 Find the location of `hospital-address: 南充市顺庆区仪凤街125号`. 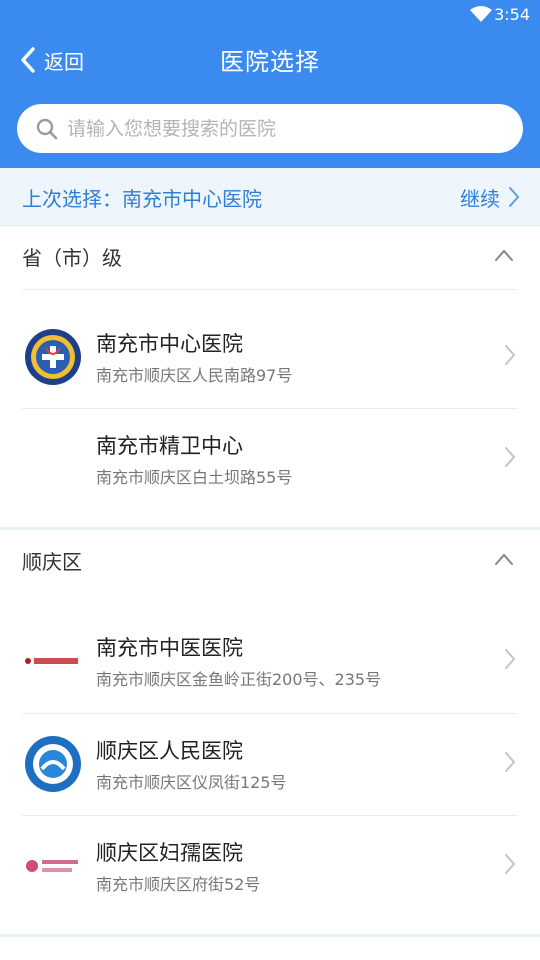

hospital-address: 南充市顺庆区仪凤街125号 is located at coordinates (191, 782).